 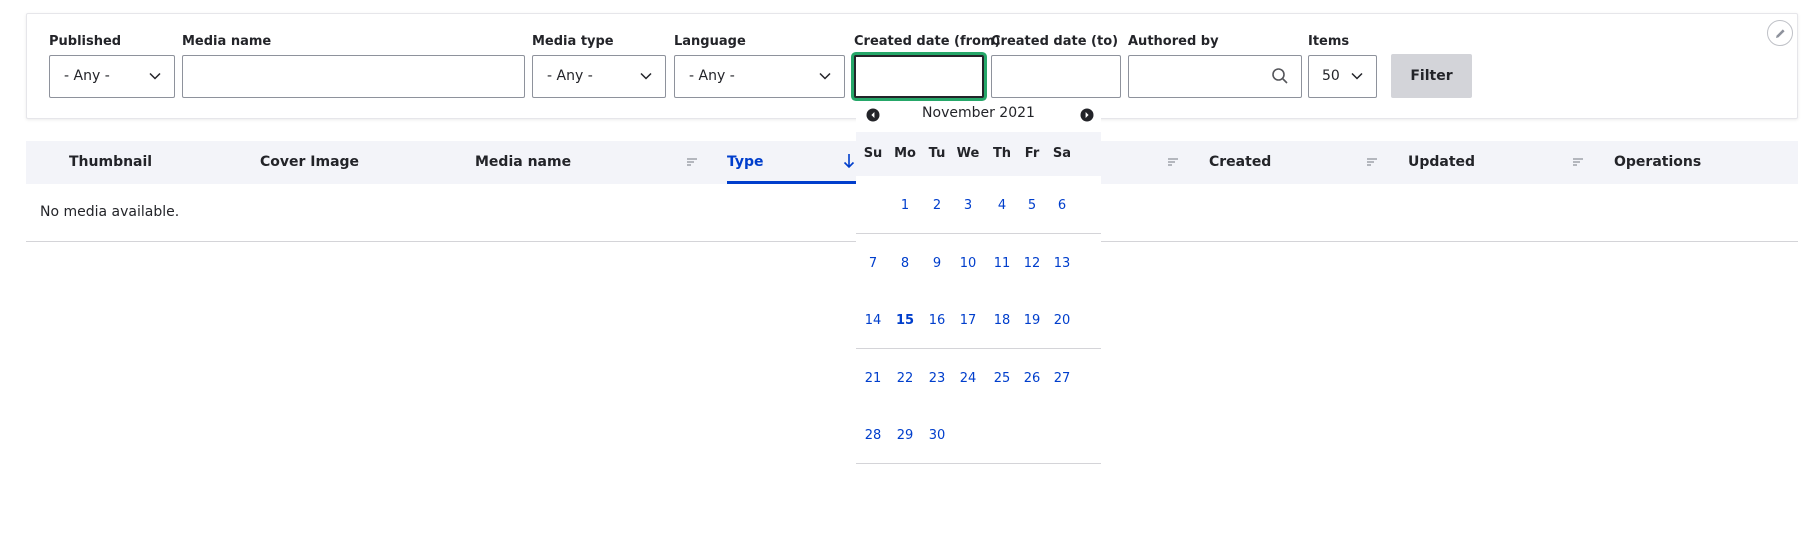 I want to click on day-20: 20, so click(x=1062, y=320).